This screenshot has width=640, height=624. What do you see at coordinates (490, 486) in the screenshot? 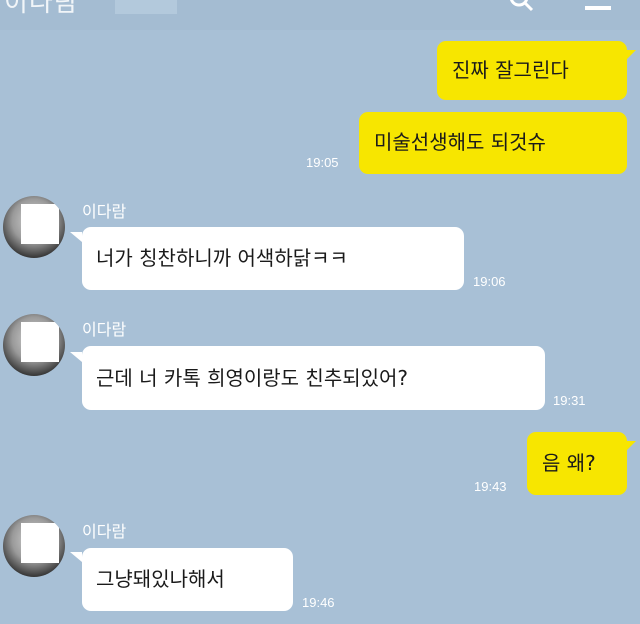
I see `message-timestamp: 19:43` at bounding box center [490, 486].